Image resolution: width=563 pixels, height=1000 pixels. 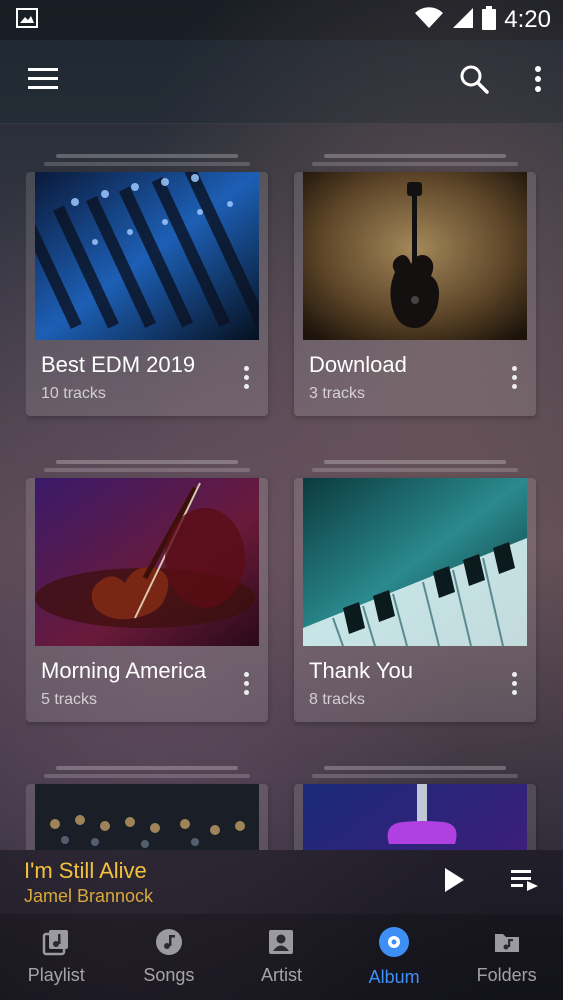 What do you see at coordinates (147, 562) in the screenshot?
I see `violin-art` at bounding box center [147, 562].